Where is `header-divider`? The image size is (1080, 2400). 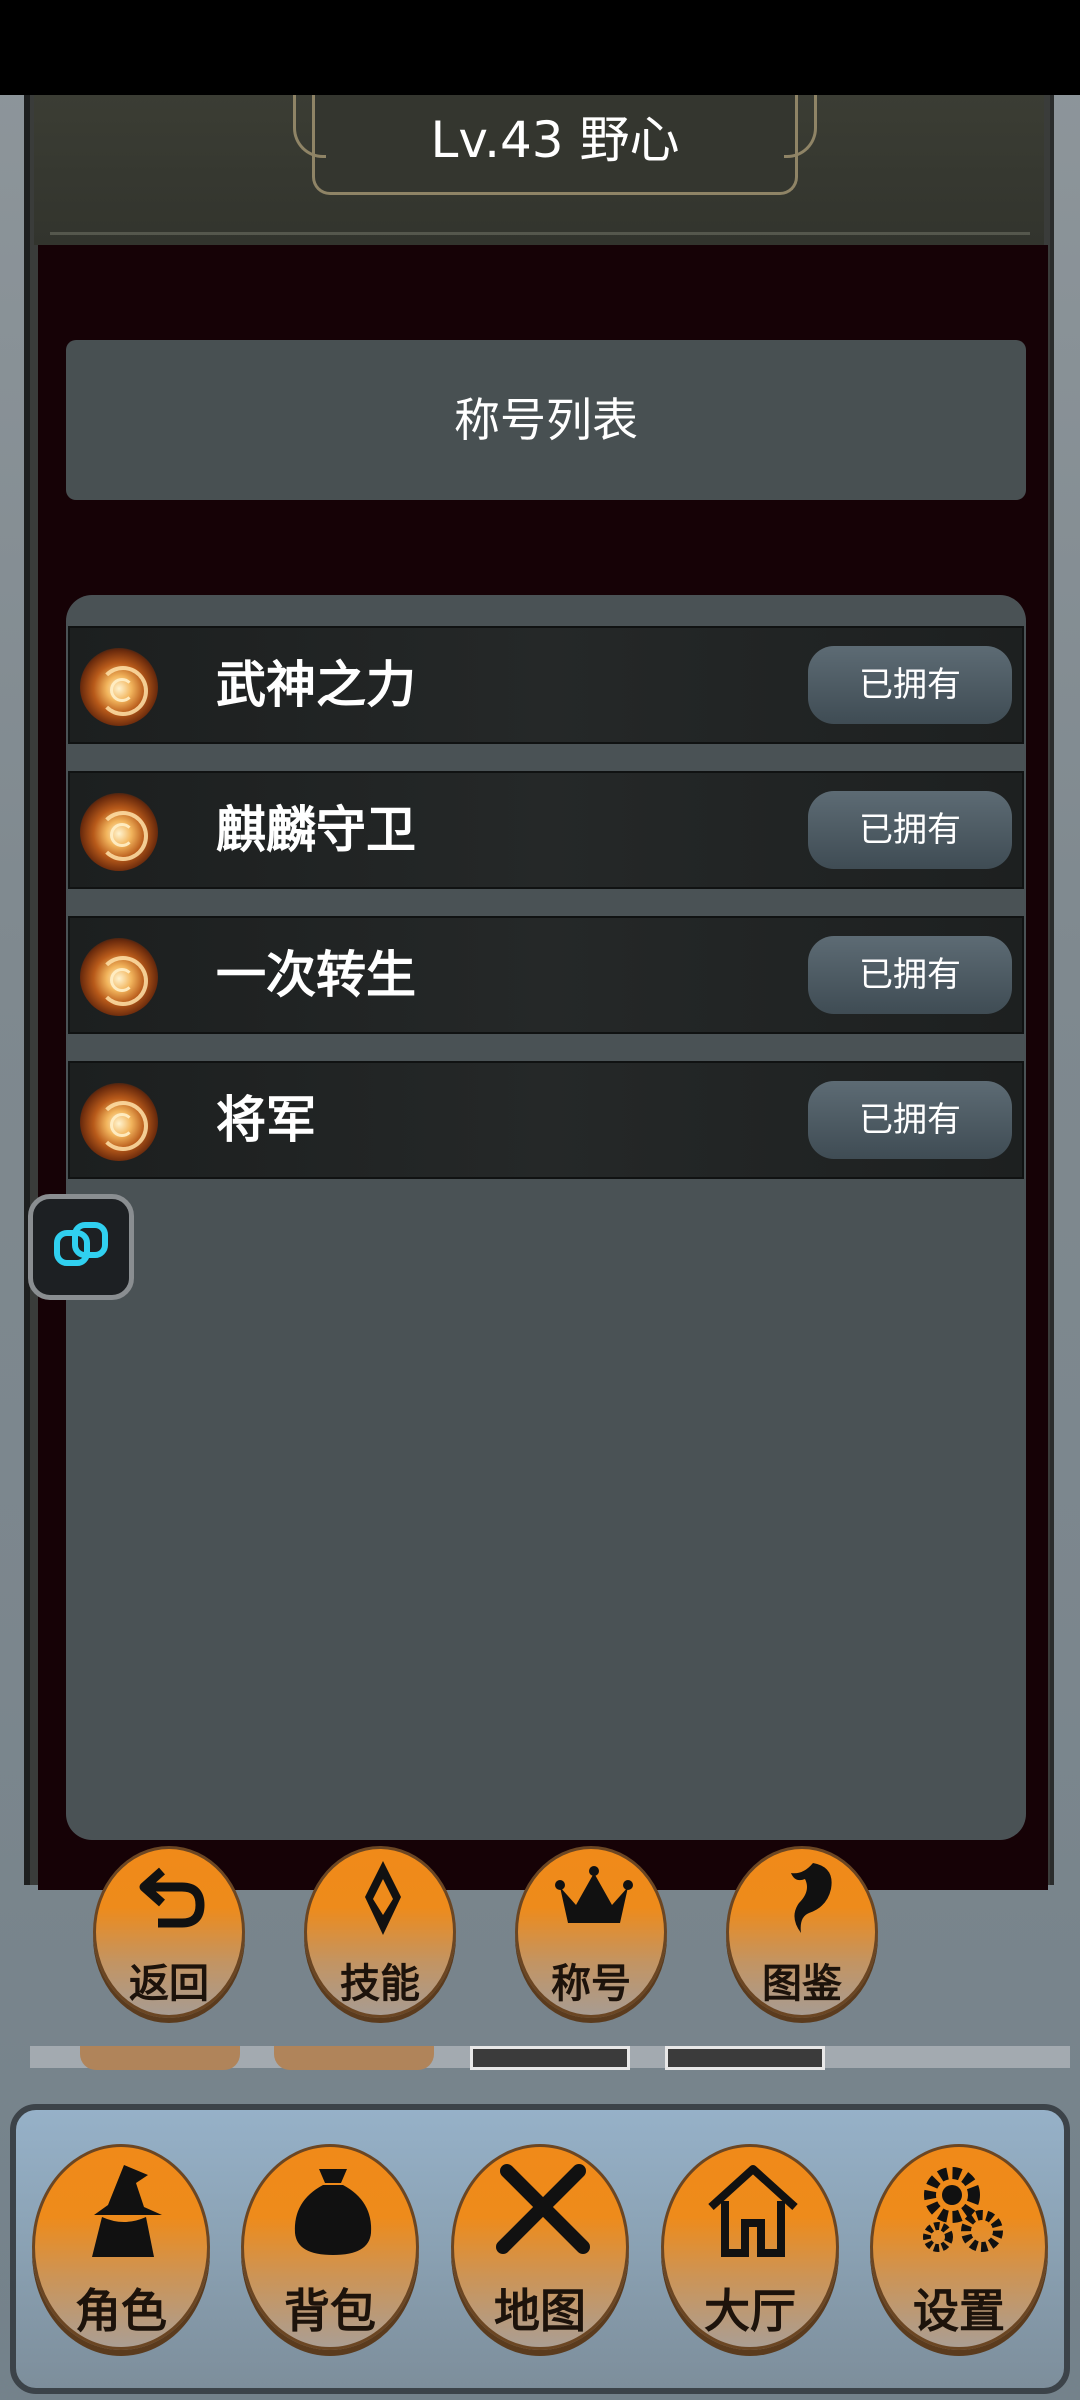
header-divider is located at coordinates (540, 233).